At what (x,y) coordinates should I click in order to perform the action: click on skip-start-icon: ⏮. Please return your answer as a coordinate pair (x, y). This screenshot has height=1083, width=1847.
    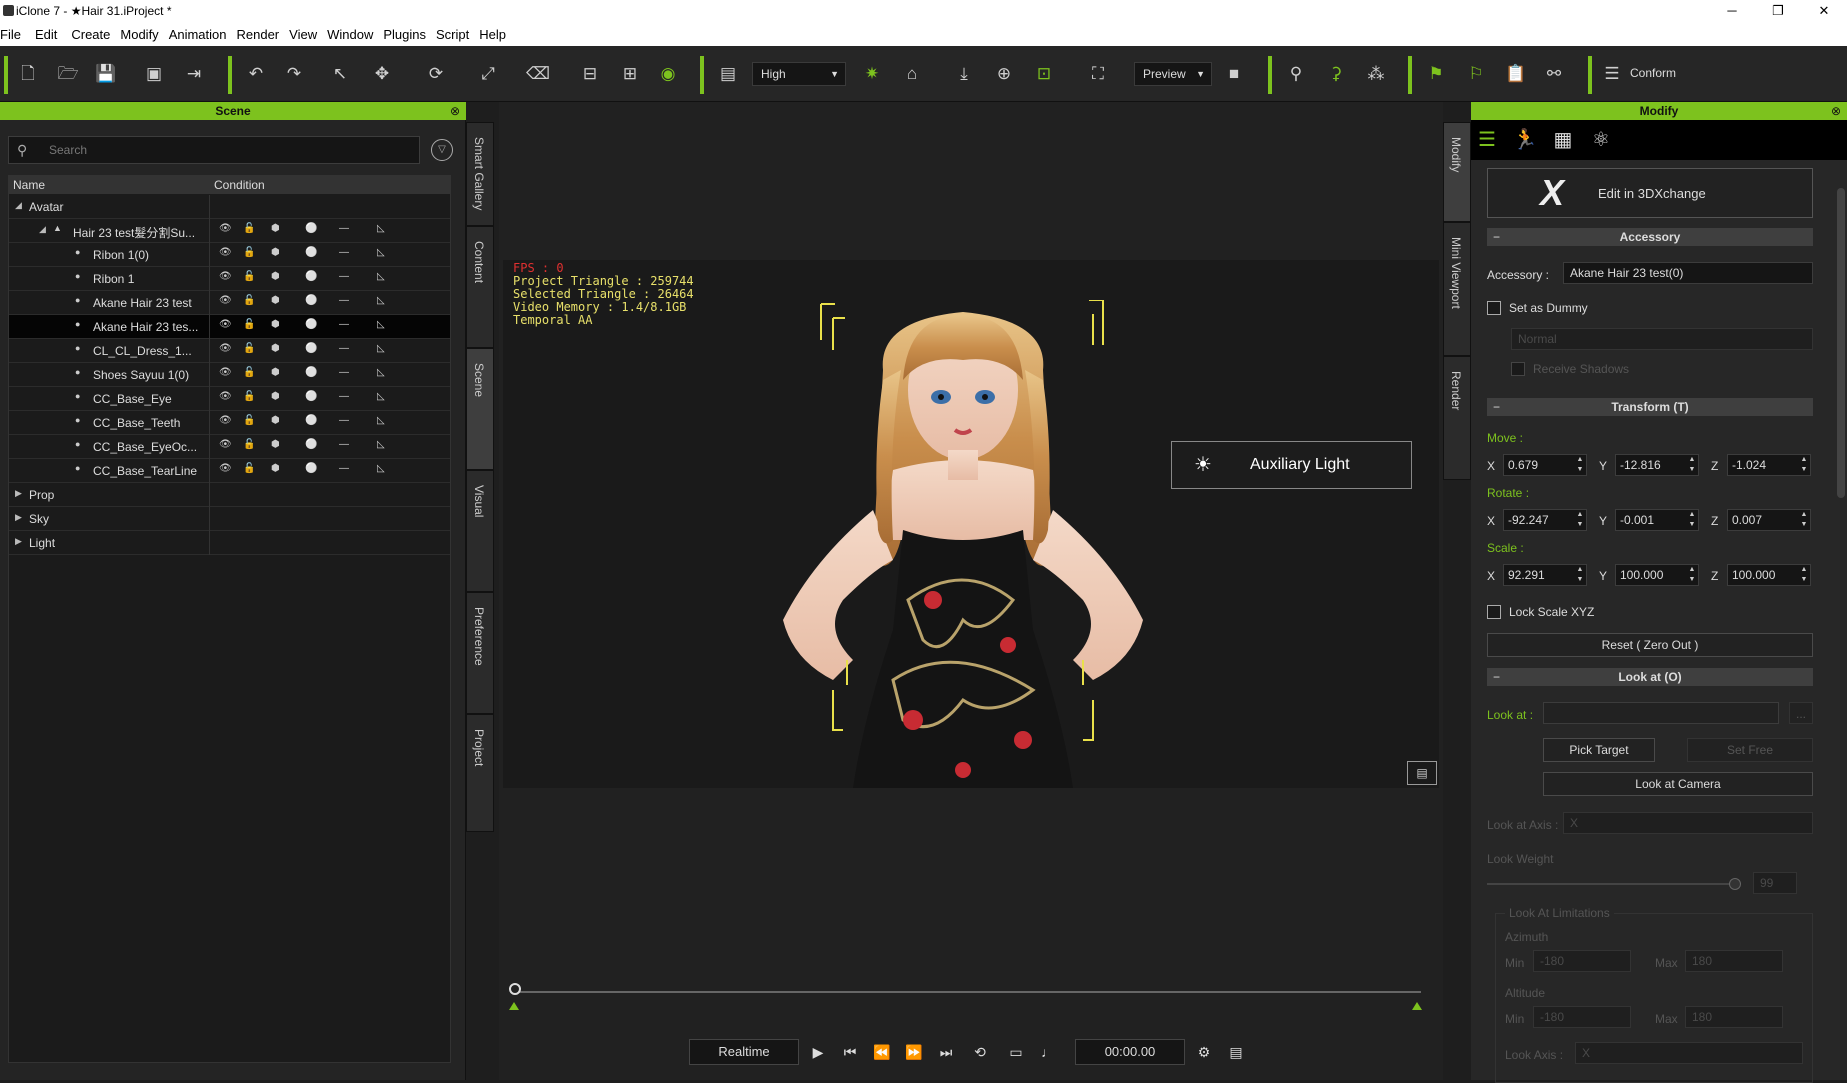
    Looking at the image, I should click on (850, 1052).